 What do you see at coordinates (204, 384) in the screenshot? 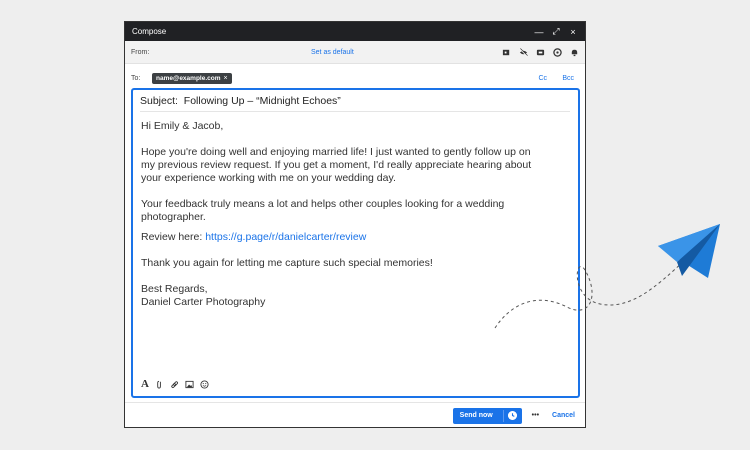
I see `emoji-icon` at bounding box center [204, 384].